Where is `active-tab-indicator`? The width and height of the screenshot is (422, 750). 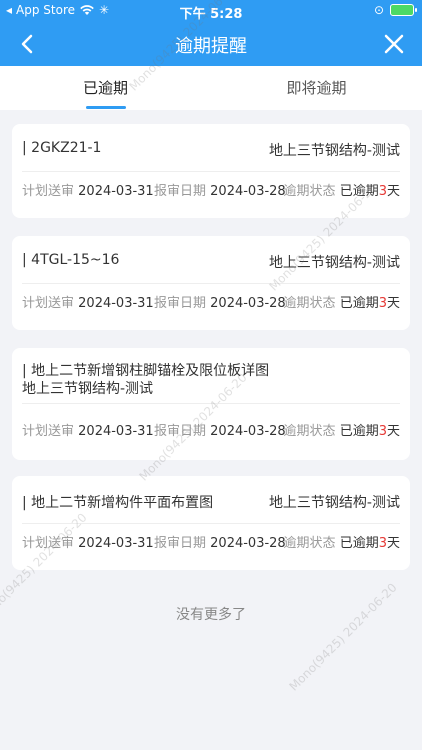
active-tab-indicator is located at coordinates (106, 107).